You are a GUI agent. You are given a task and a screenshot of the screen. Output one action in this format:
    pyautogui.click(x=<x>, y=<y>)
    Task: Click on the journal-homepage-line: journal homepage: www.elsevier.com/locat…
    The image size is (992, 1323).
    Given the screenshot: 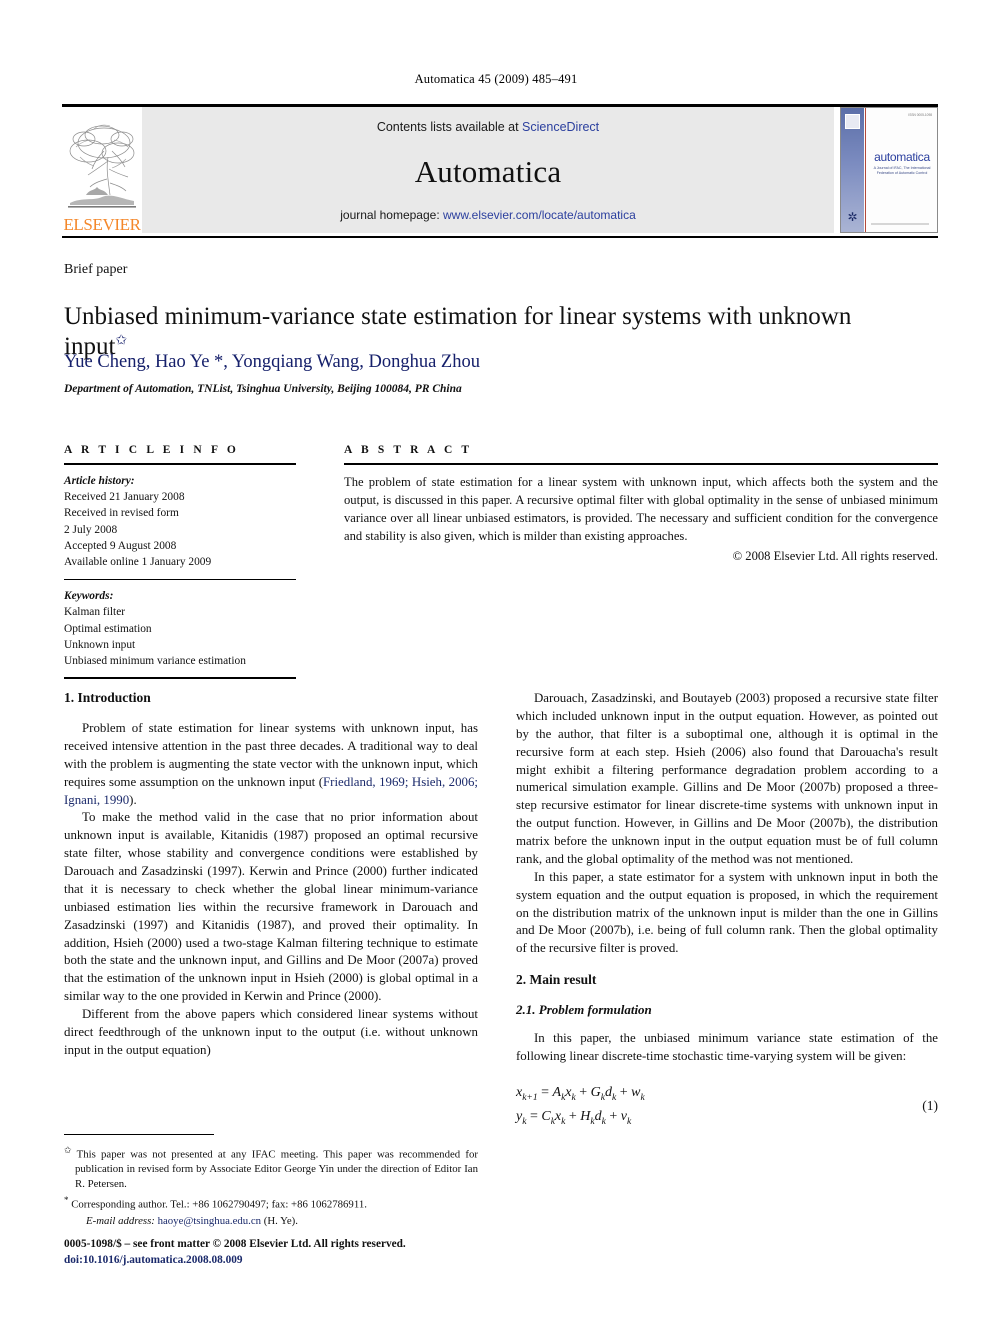 What is the action you would take?
    pyautogui.click(x=488, y=215)
    